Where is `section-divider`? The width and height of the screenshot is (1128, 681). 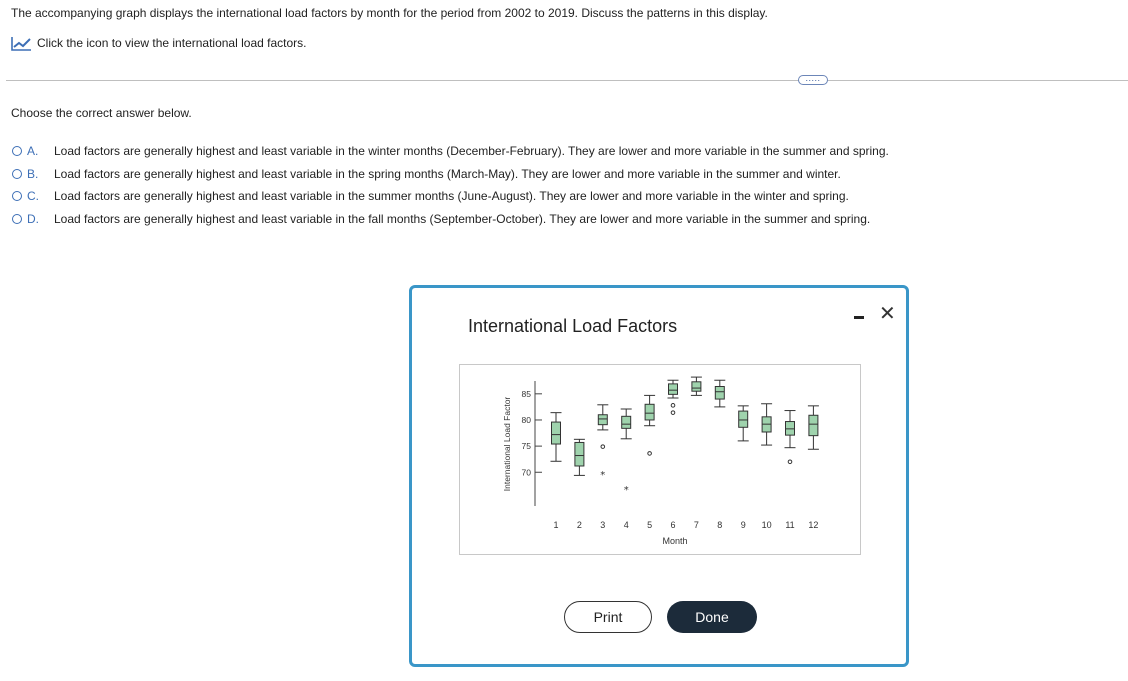
section-divider is located at coordinates (567, 80).